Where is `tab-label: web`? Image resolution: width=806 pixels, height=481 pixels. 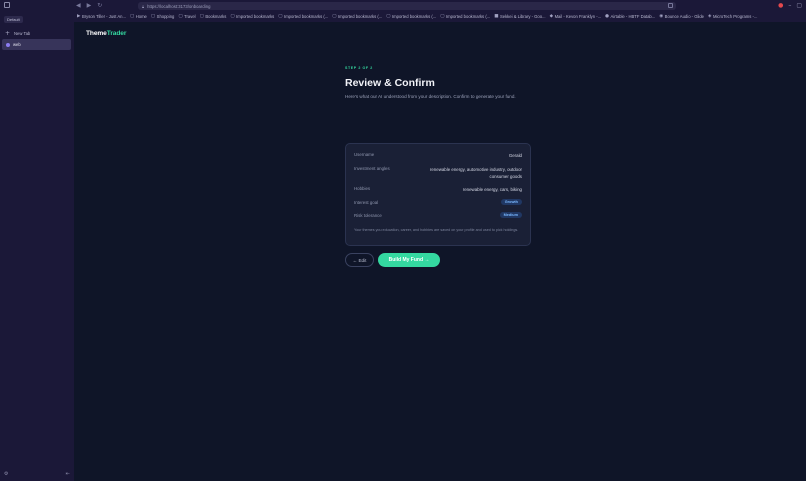
tab-label: web is located at coordinates (17, 44).